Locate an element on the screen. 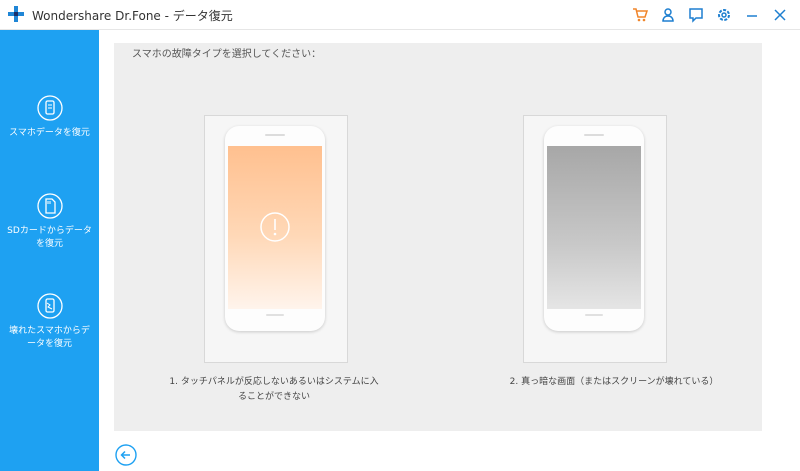  page-prompt: スマホの故障タイプを選択してください： is located at coordinates (227, 54).